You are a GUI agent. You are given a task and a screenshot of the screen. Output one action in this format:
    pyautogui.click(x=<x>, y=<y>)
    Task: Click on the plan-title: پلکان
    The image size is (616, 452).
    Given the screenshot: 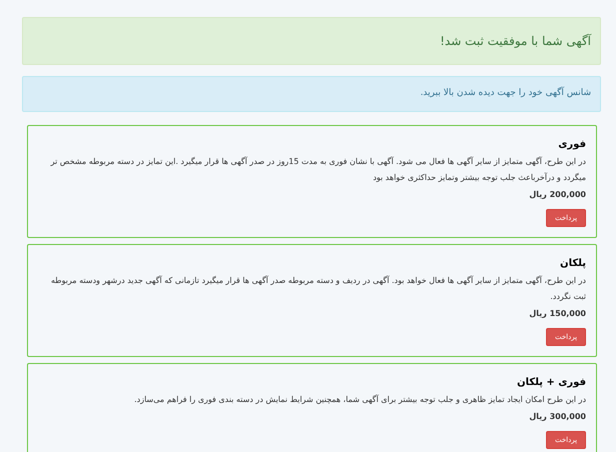 What is the action you would take?
    pyautogui.click(x=573, y=264)
    